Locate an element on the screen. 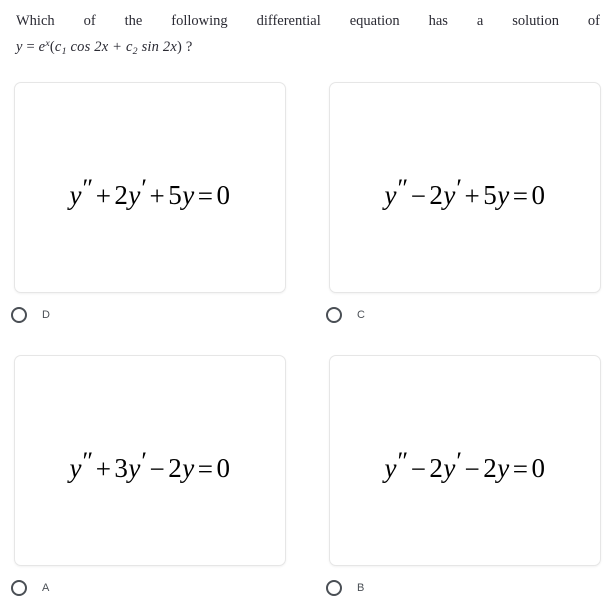 This screenshot has height=601, width=614. option-b-label: B is located at coordinates (361, 588).